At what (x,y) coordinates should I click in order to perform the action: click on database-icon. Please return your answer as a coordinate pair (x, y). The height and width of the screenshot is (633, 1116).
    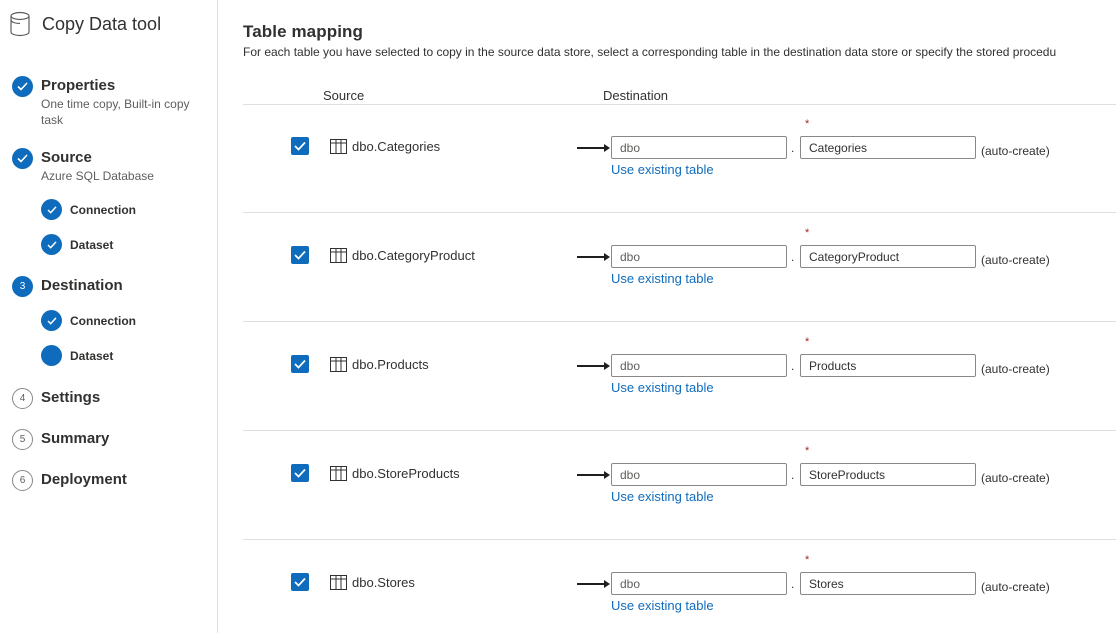
    Looking at the image, I should click on (20, 24).